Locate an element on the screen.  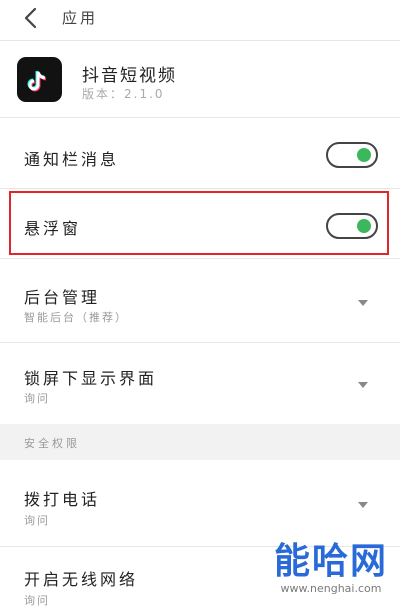
notification-label: 通知栏消息 is located at coordinates (72, 159).